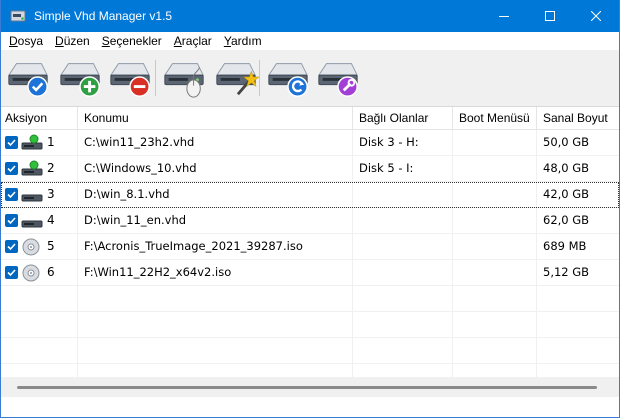 The height and width of the screenshot is (418, 620). What do you see at coordinates (39, 272) in the screenshot?
I see `action-cell: 6` at bounding box center [39, 272].